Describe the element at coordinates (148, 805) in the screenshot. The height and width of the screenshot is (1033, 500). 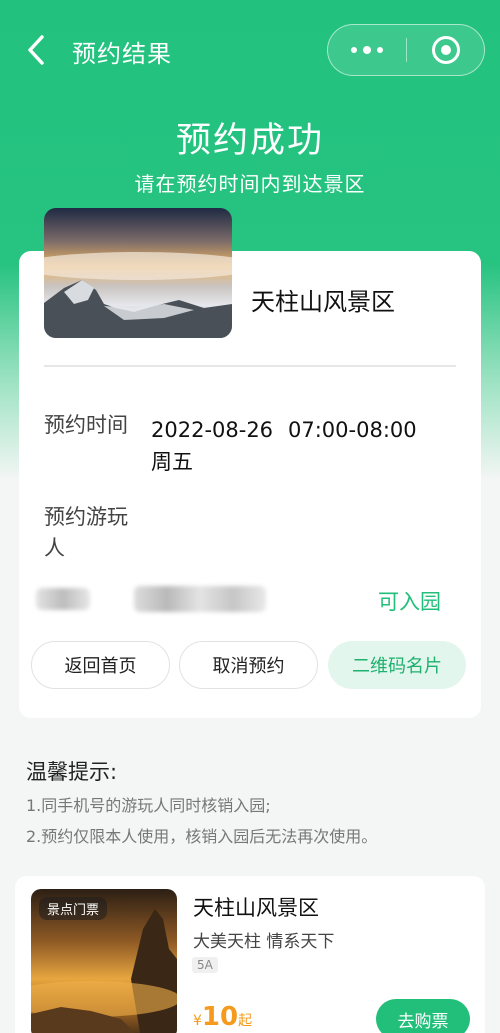
I see `tip-item: 1.同手机号的游玩人同时核销入园;` at that location.